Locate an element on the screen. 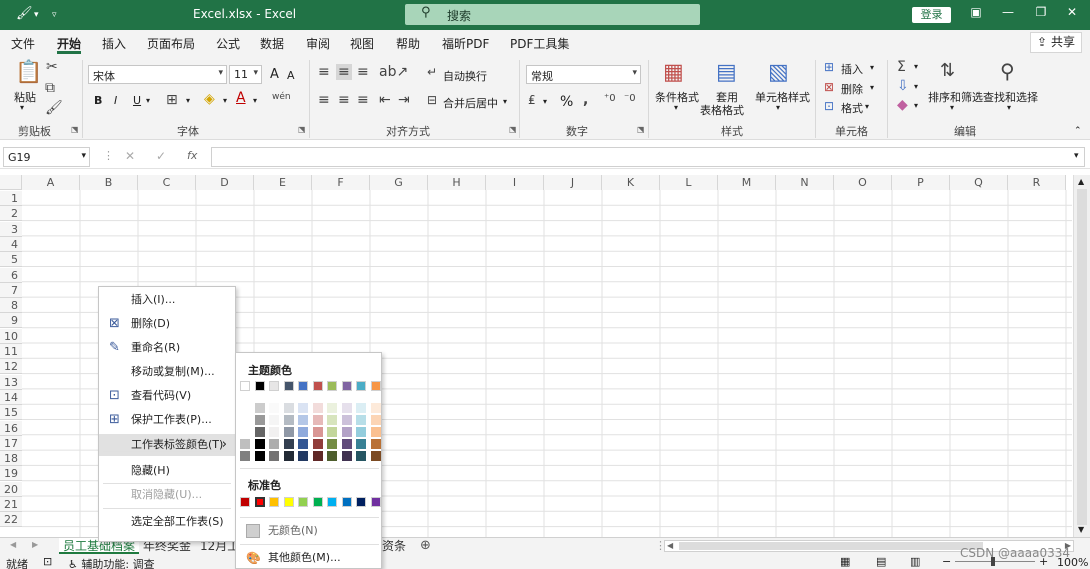 This screenshot has width=1090, height=569. menu-help: 帮助 is located at coordinates (408, 43).